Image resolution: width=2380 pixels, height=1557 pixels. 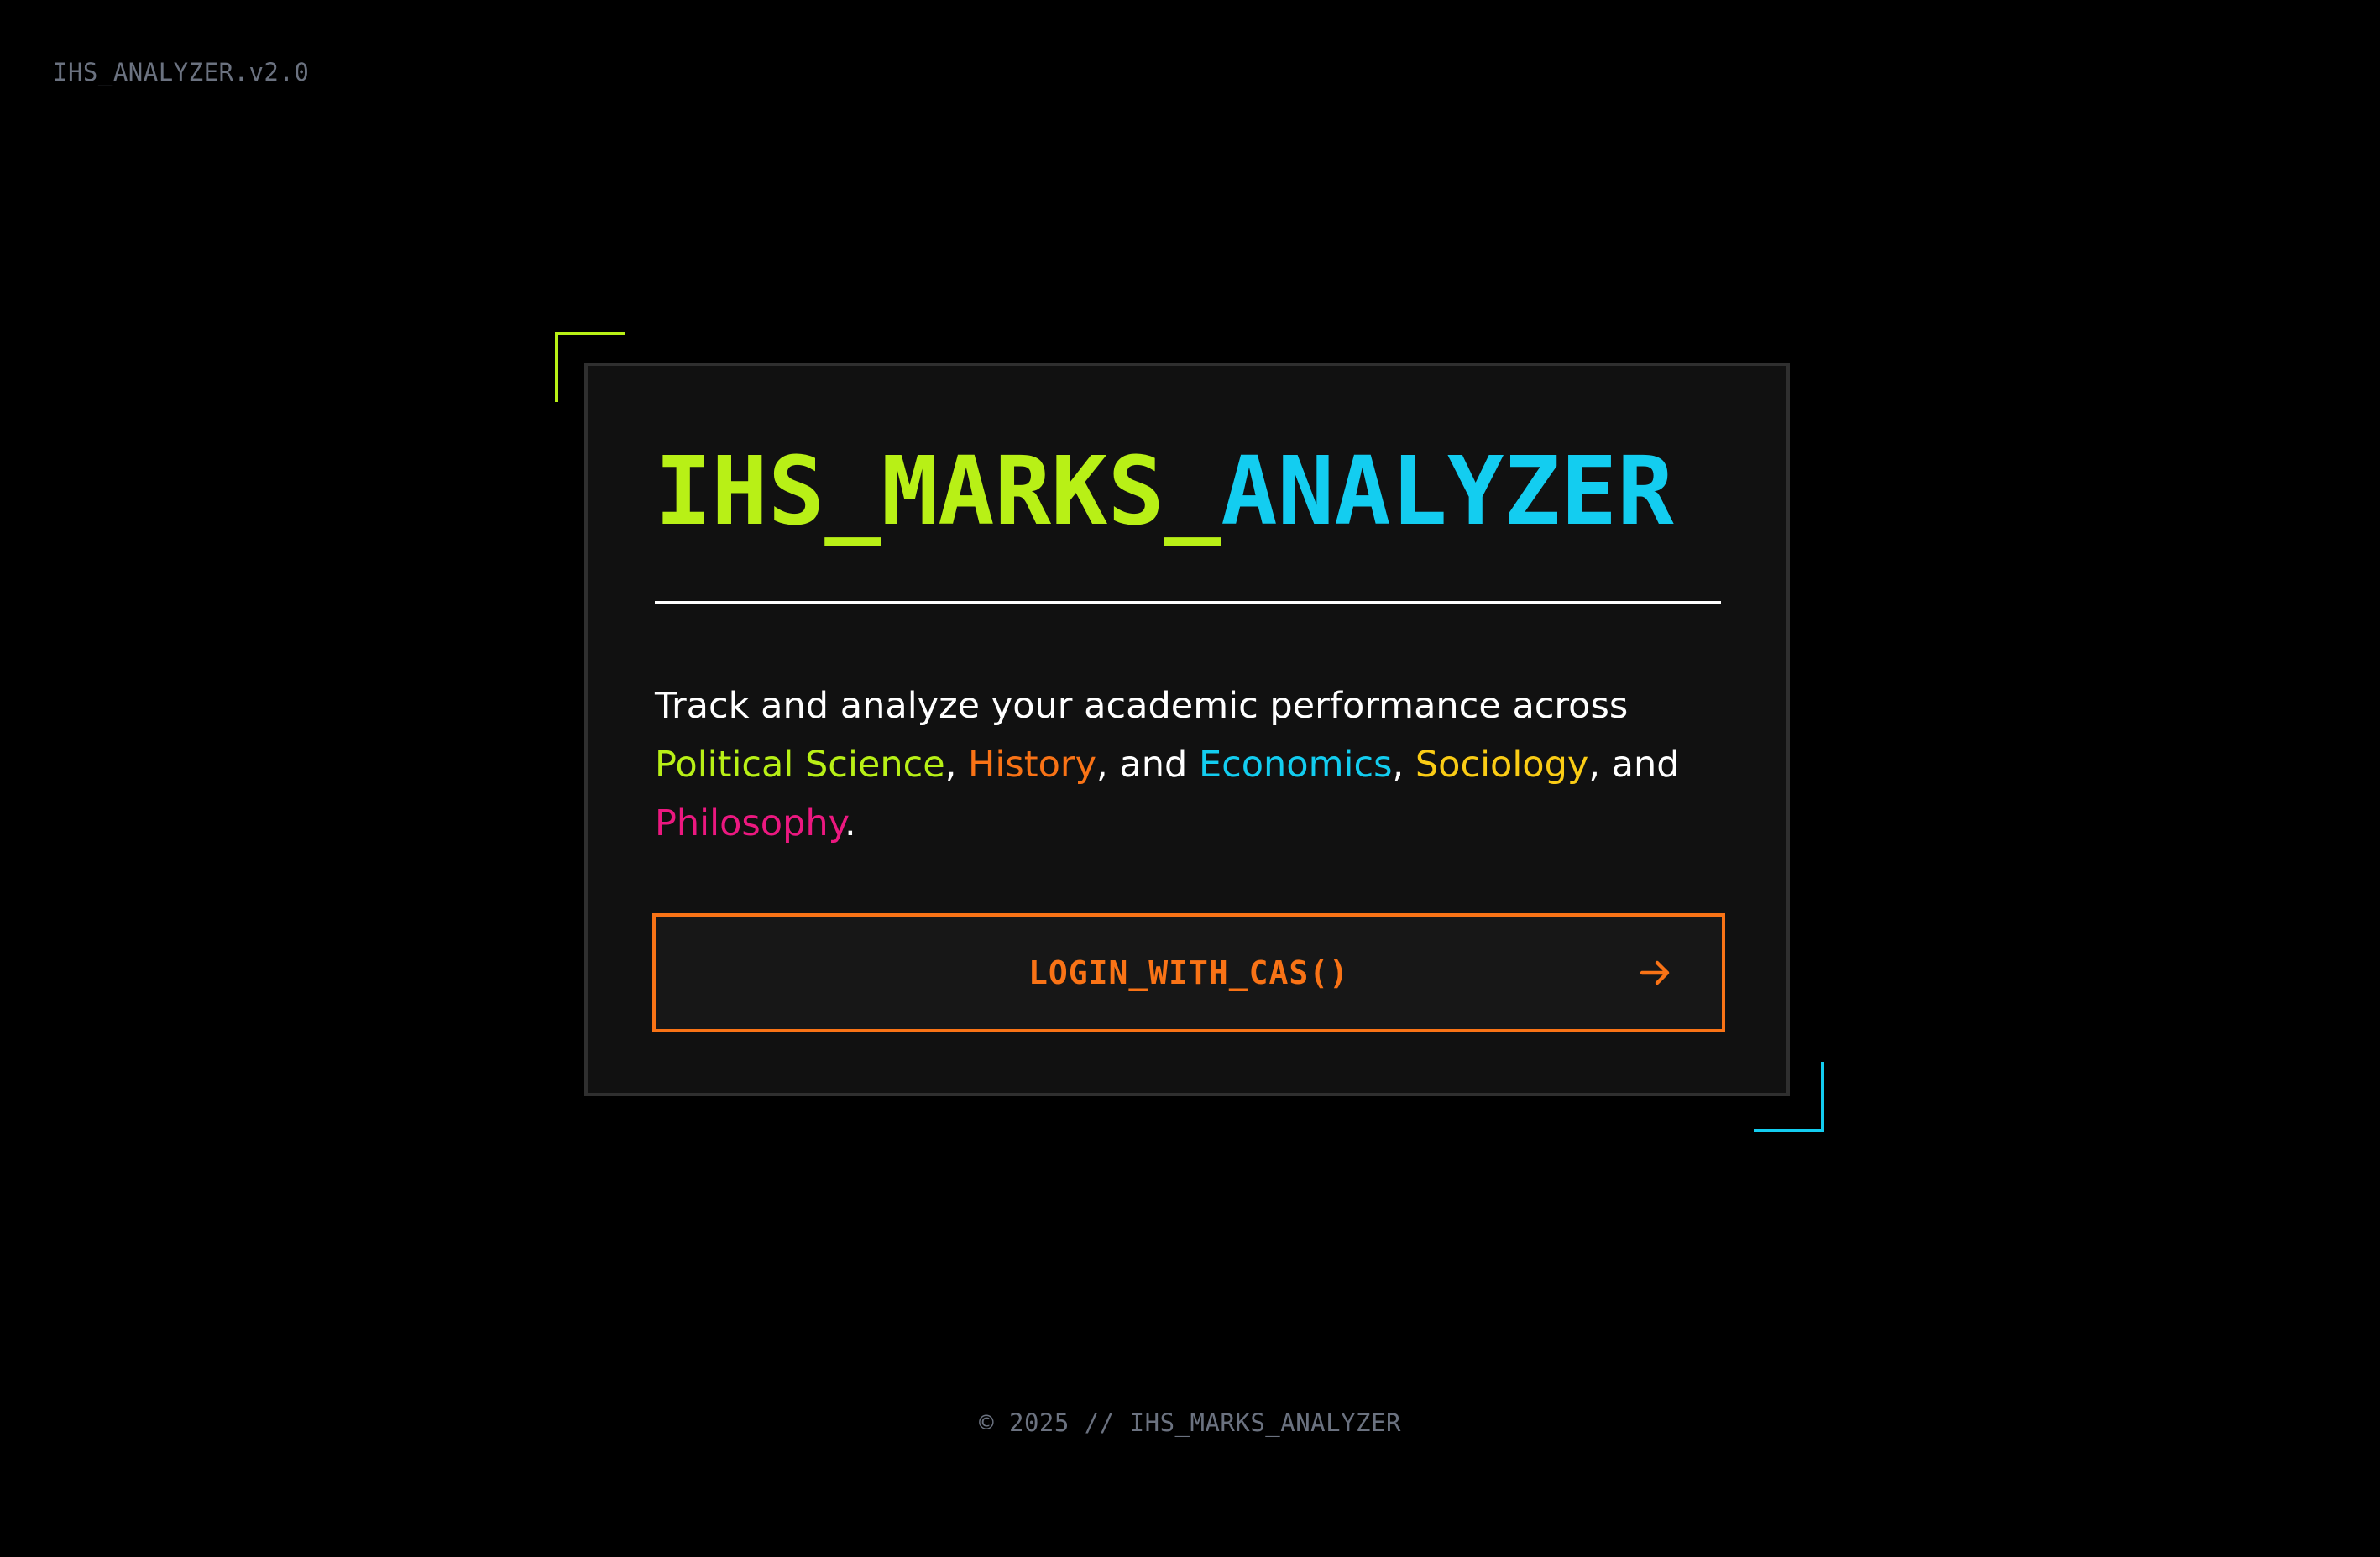 I want to click on description-end: ., so click(x=850, y=823).